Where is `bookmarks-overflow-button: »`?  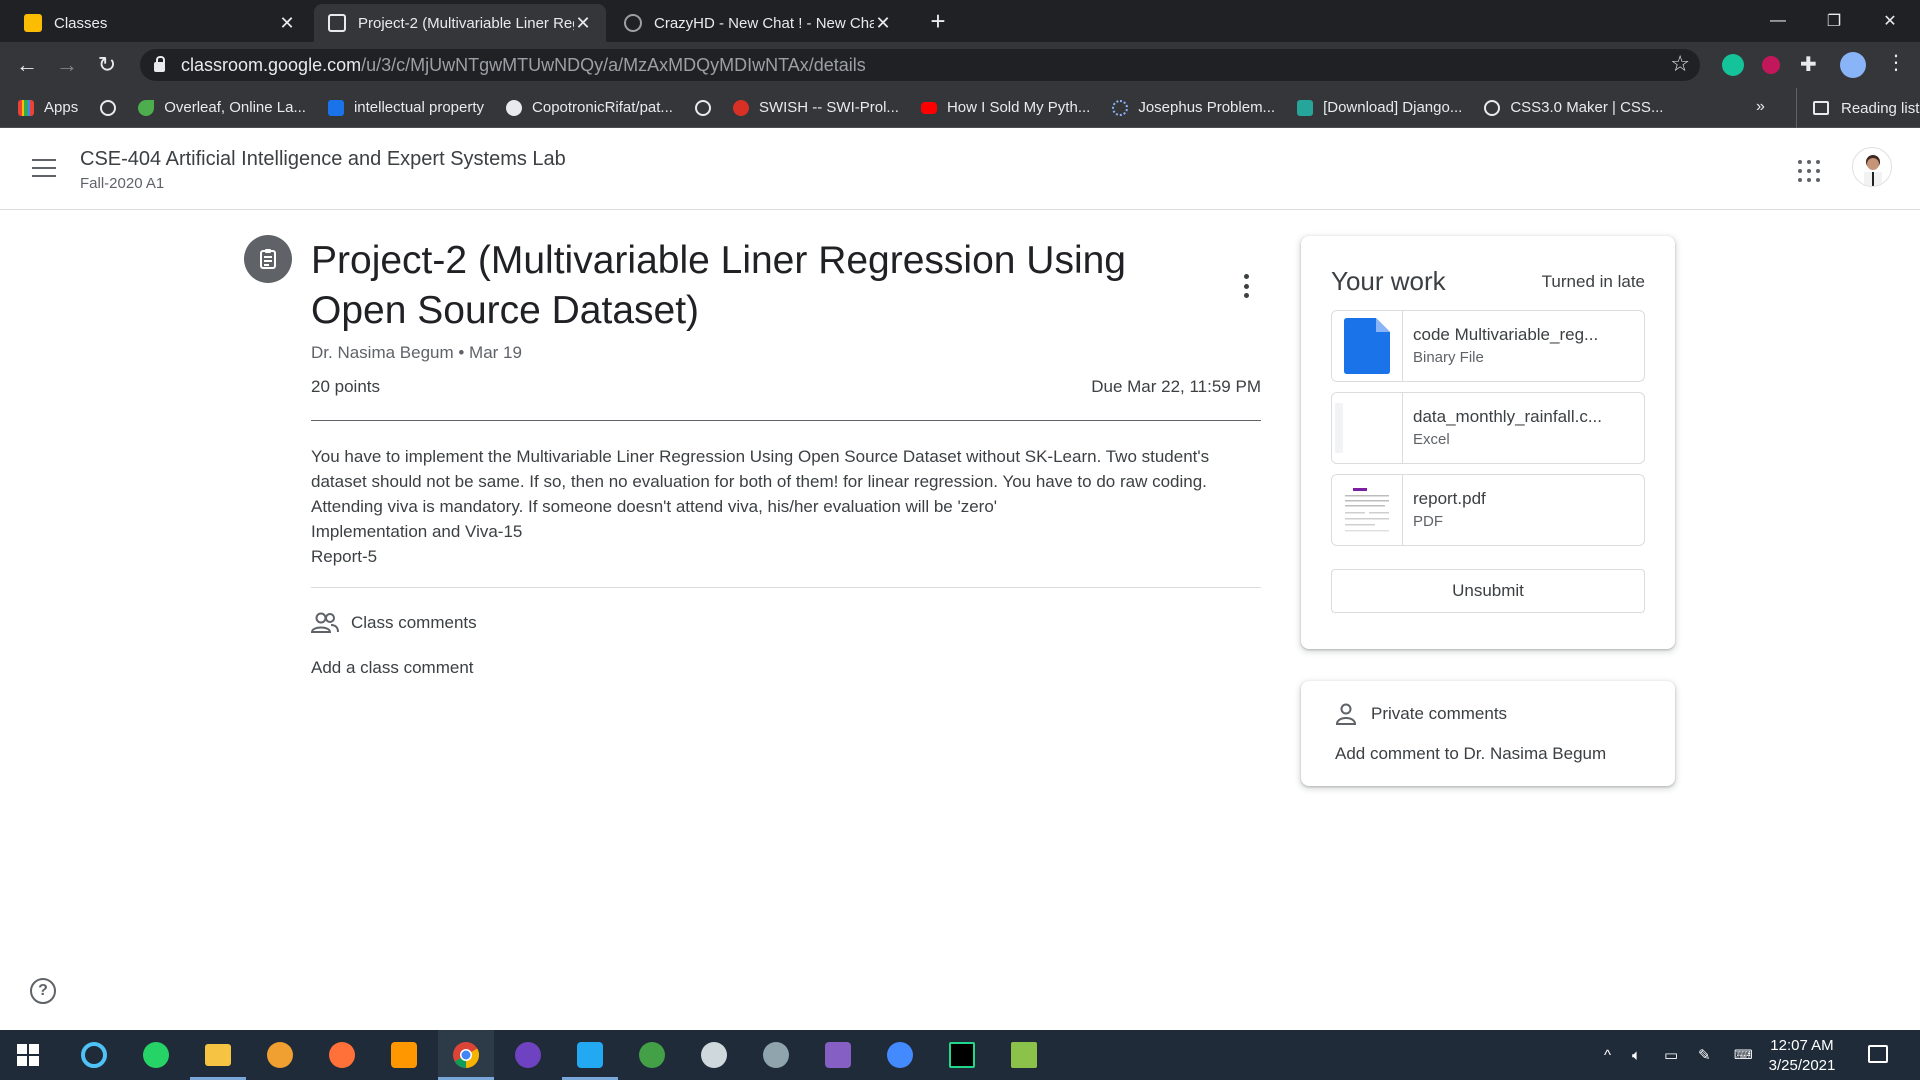 bookmarks-overflow-button: » is located at coordinates (1760, 107).